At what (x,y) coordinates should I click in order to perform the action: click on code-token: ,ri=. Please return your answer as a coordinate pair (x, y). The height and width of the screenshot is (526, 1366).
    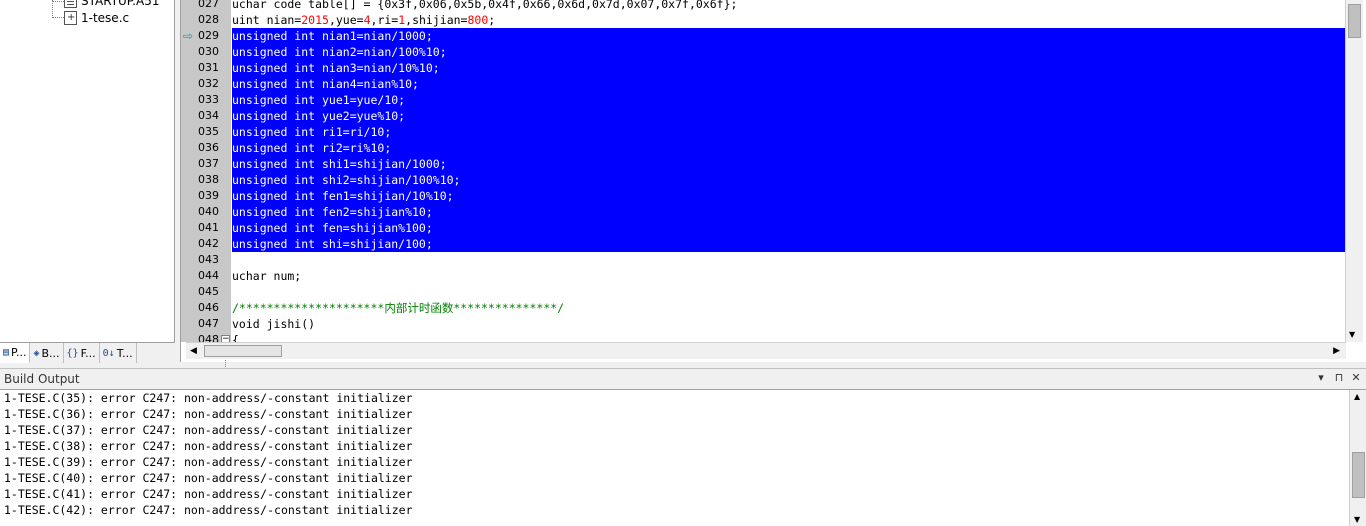
    Looking at the image, I should click on (384, 20).